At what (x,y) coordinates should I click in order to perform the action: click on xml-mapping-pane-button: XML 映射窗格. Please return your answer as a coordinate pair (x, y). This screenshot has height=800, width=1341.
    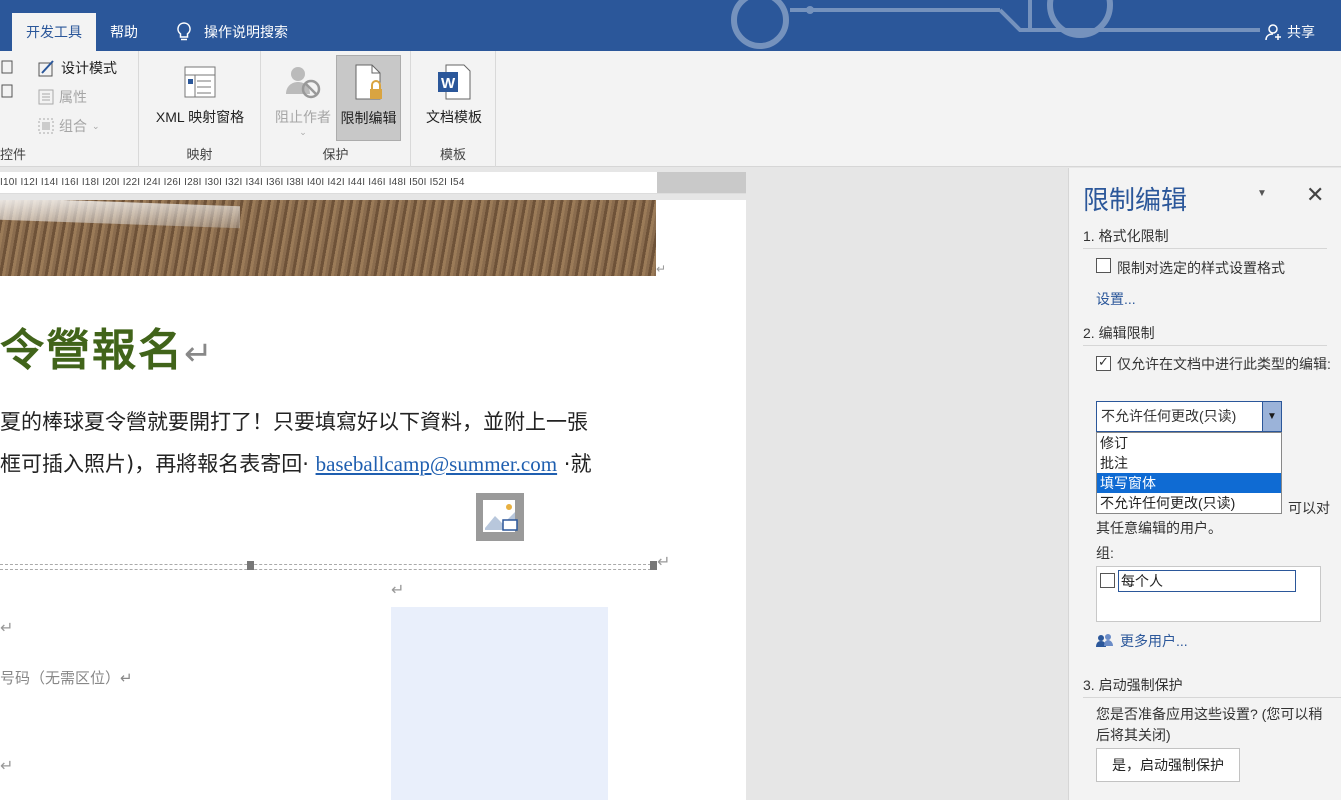
    Looking at the image, I should click on (200, 98).